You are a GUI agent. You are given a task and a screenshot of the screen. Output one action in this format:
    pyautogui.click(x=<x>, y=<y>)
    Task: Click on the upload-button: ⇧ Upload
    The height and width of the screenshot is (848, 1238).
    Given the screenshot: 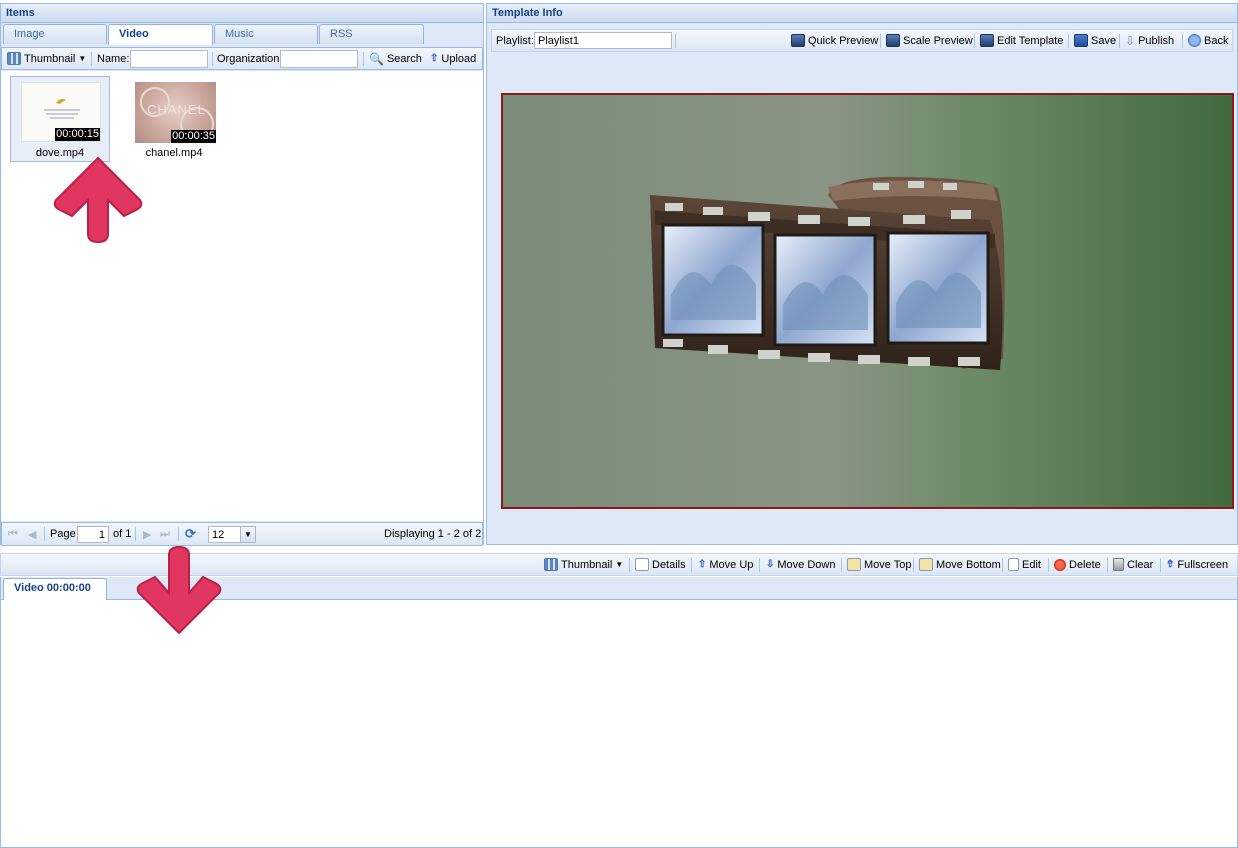 What is the action you would take?
    pyautogui.click(x=453, y=58)
    